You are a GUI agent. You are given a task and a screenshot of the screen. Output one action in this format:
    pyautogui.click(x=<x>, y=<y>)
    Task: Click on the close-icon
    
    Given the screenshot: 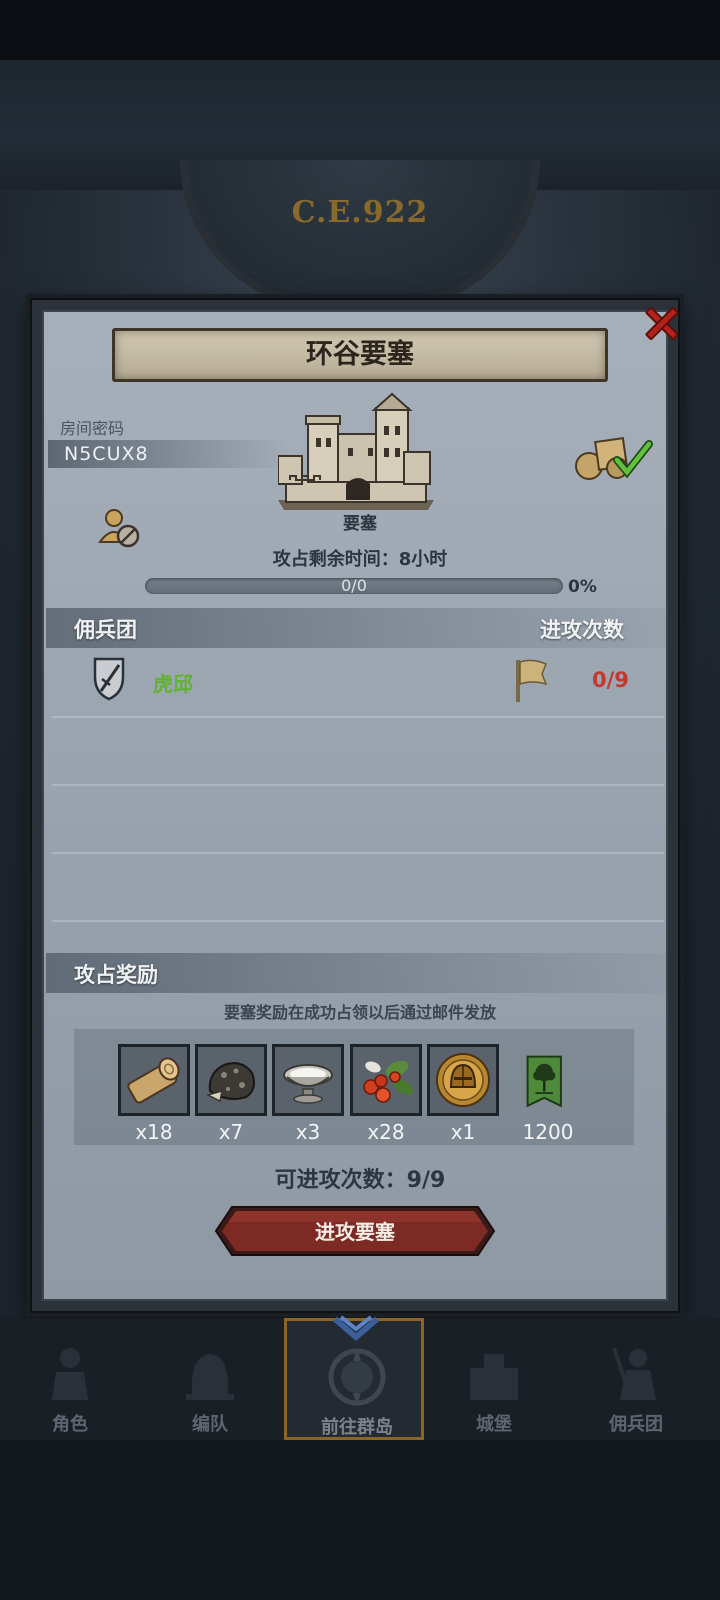 What is the action you would take?
    pyautogui.click(x=661, y=323)
    